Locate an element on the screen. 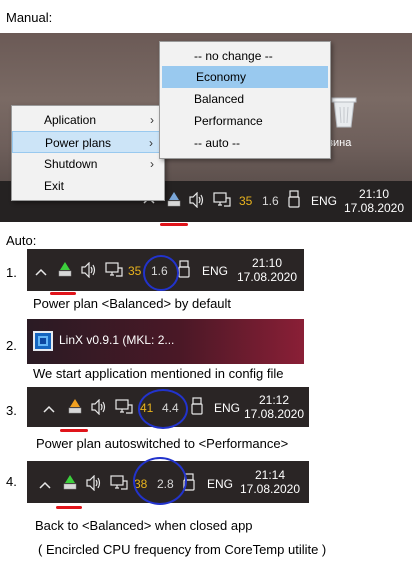  menu-item-shutdown: Shutdown › is located at coordinates (88, 164).